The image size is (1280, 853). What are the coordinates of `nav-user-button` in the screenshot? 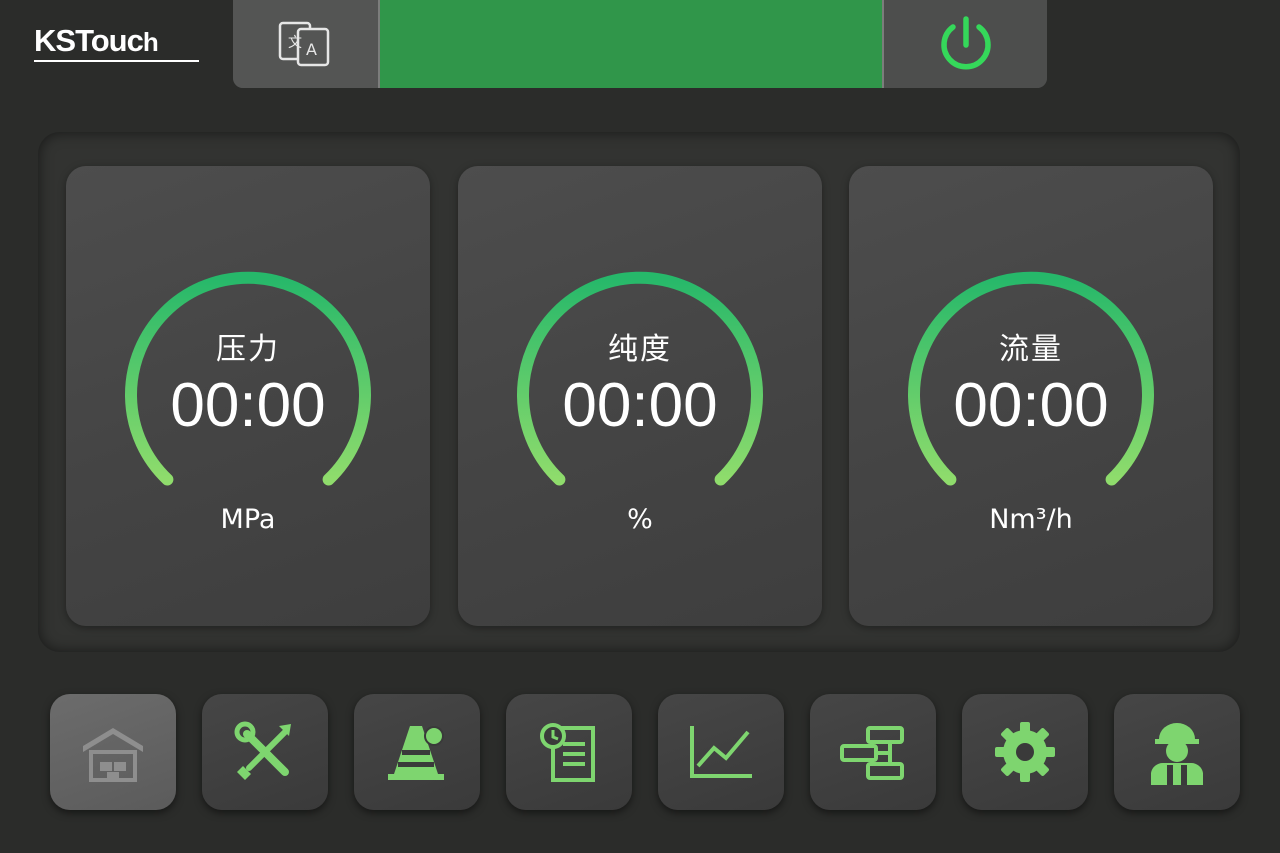 It's located at (1177, 752).